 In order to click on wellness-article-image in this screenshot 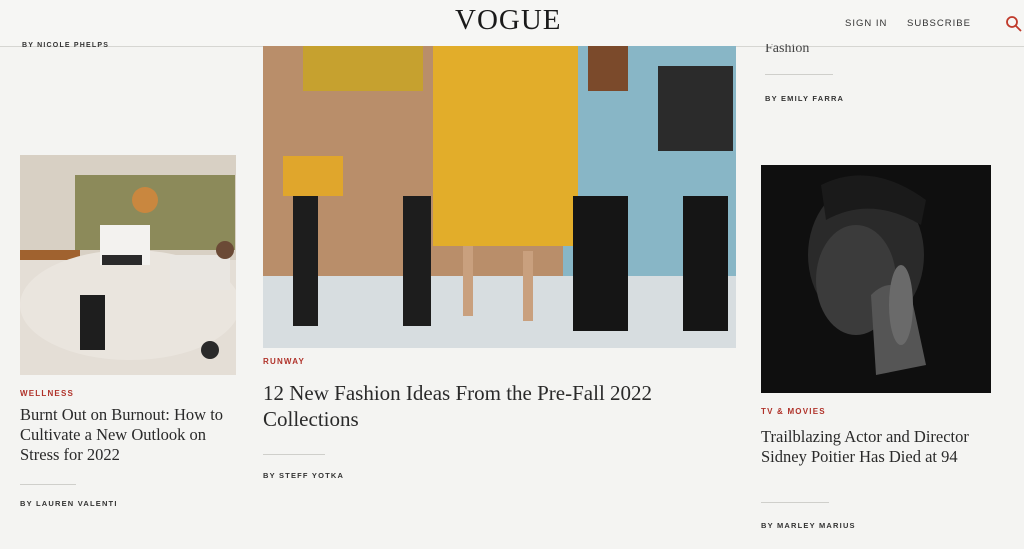, I will do `click(128, 265)`.